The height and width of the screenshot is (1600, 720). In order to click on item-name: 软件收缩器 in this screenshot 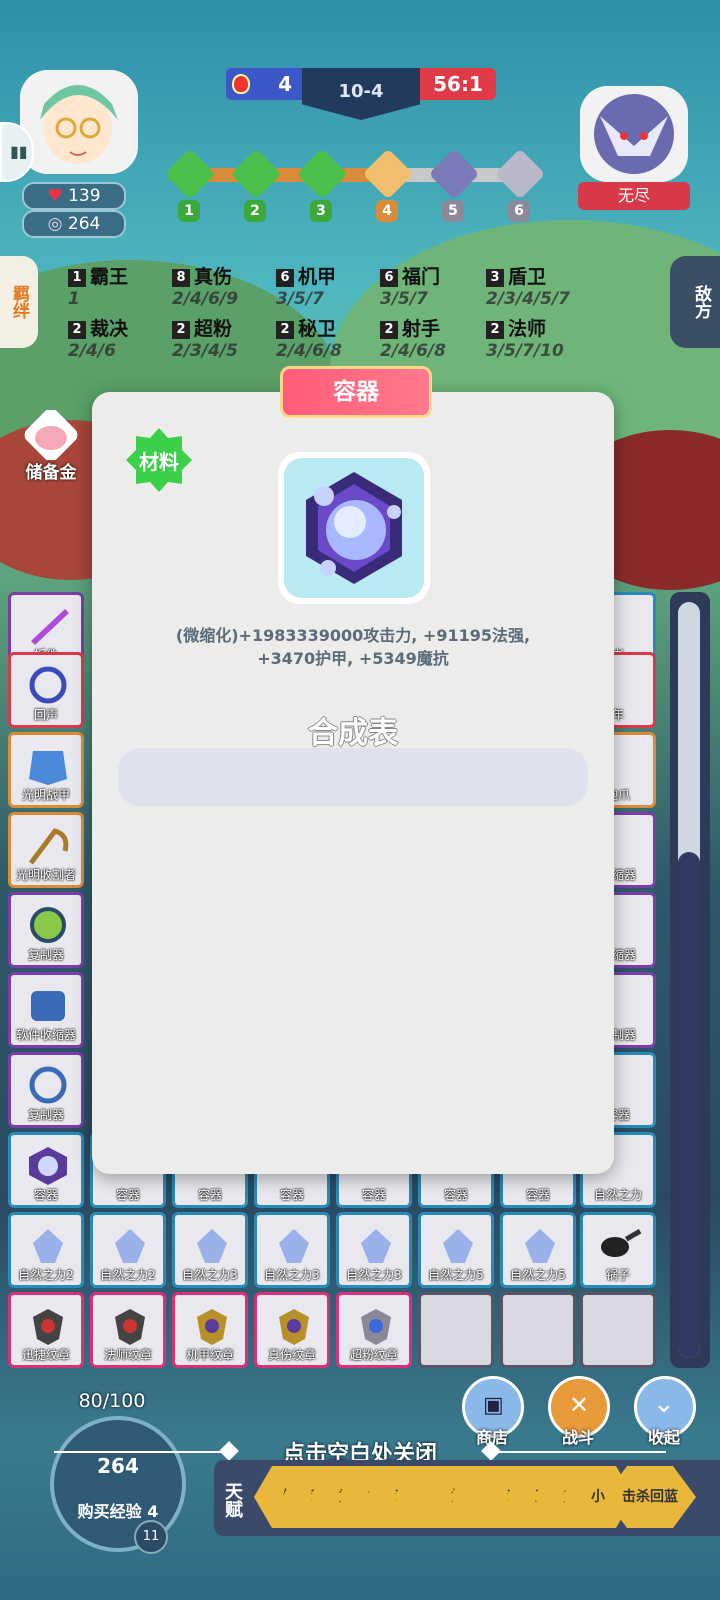, I will do `click(45, 1035)`.